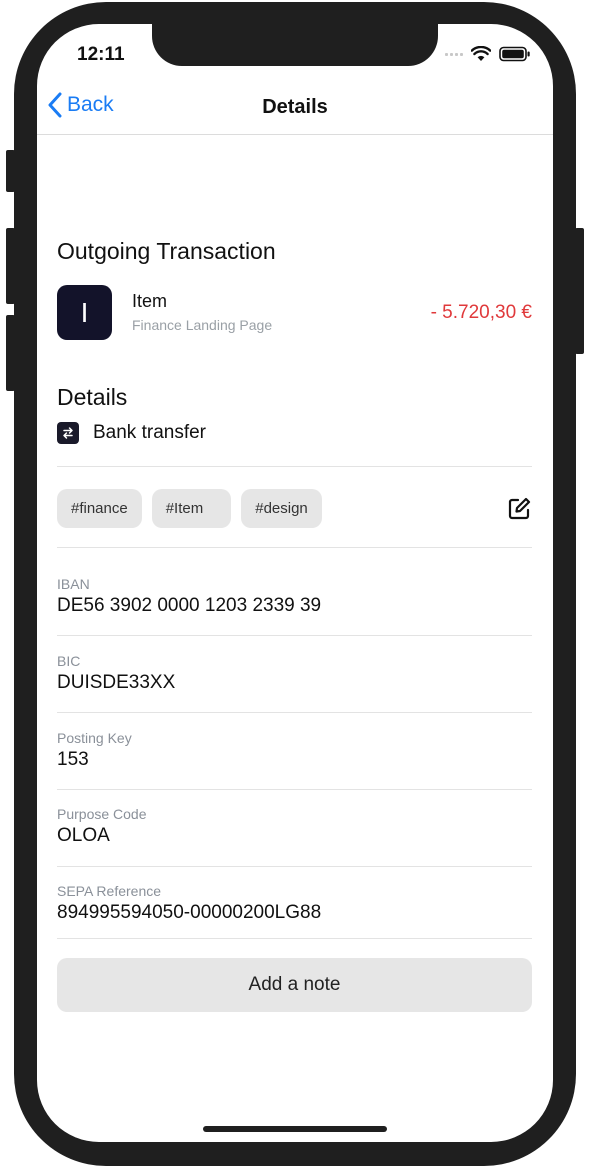 The image size is (590, 1168). I want to click on battery-icon, so click(514, 54).